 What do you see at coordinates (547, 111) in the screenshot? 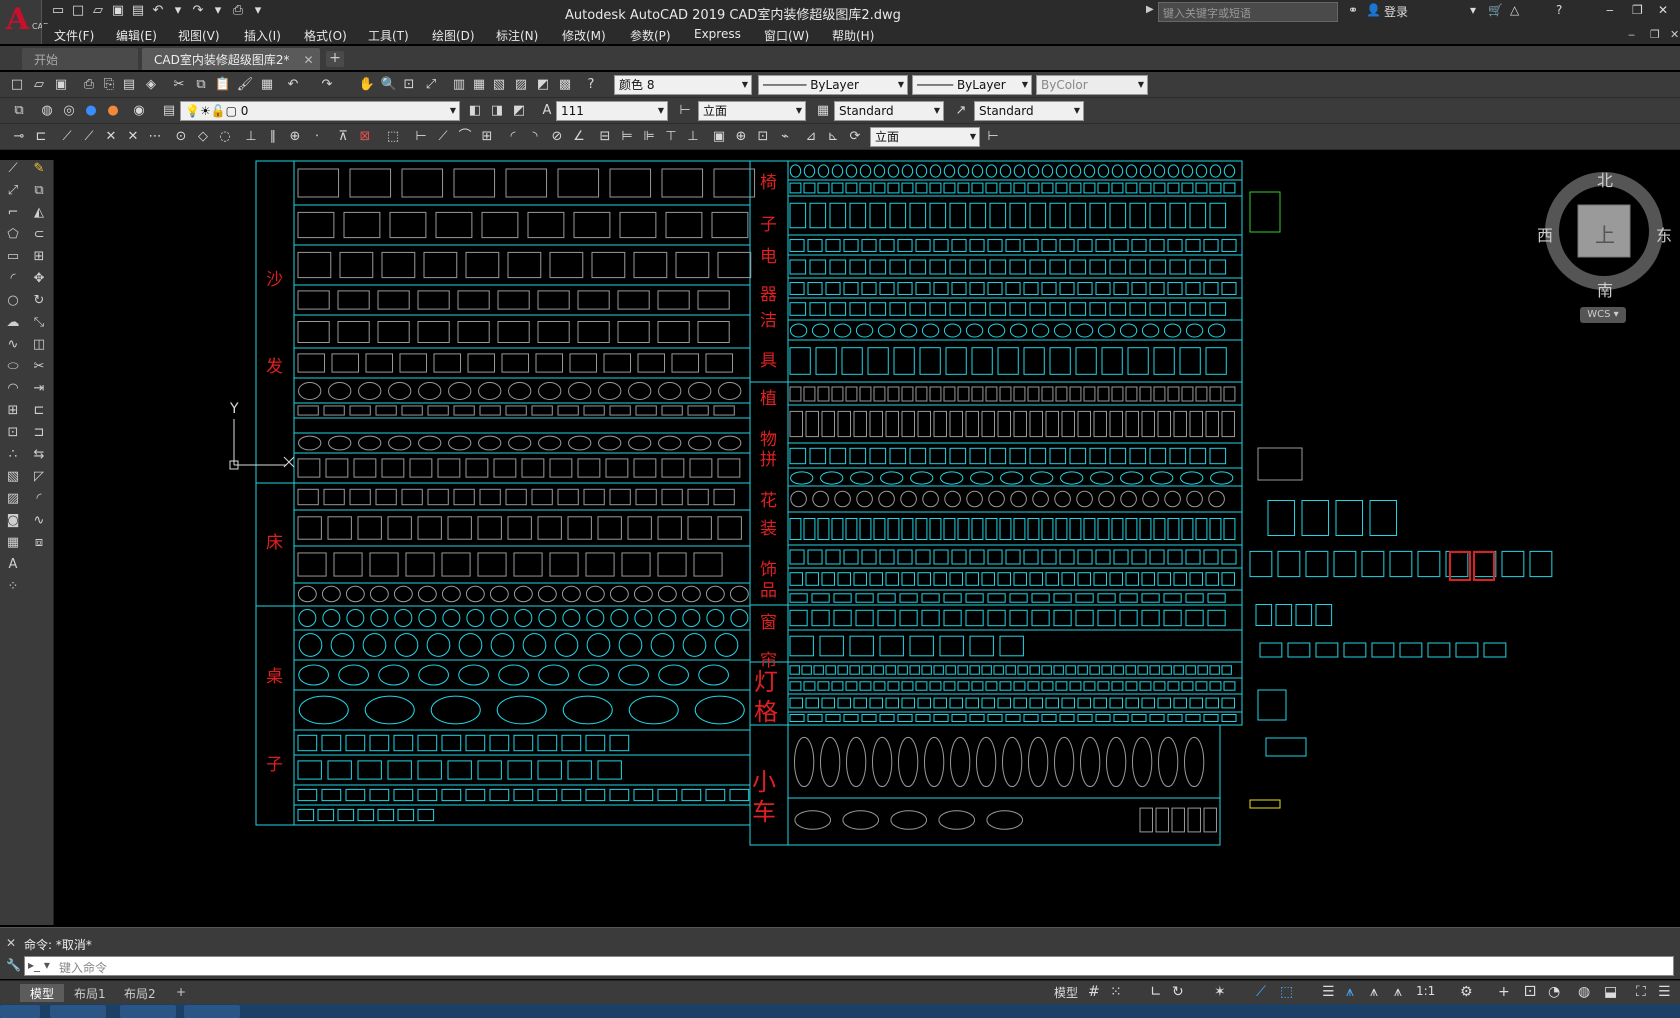
I see `text-style-icon: A` at bounding box center [547, 111].